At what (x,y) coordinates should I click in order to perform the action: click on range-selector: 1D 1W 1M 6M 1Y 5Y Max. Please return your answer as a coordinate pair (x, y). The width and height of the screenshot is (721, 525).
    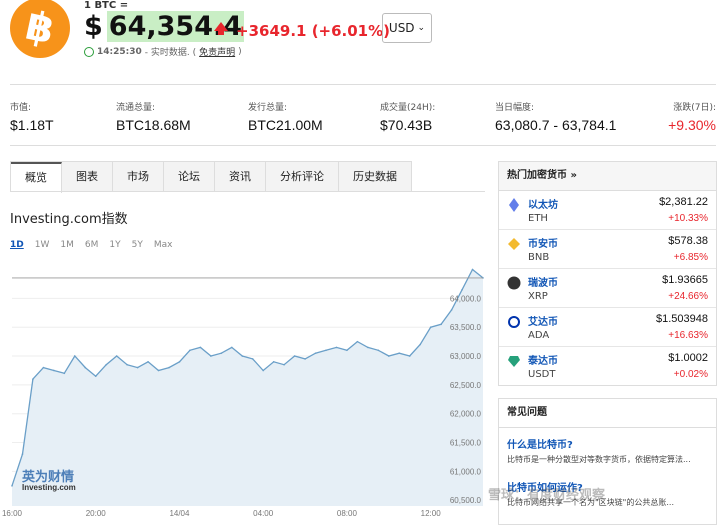
    Looking at the image, I should click on (91, 245).